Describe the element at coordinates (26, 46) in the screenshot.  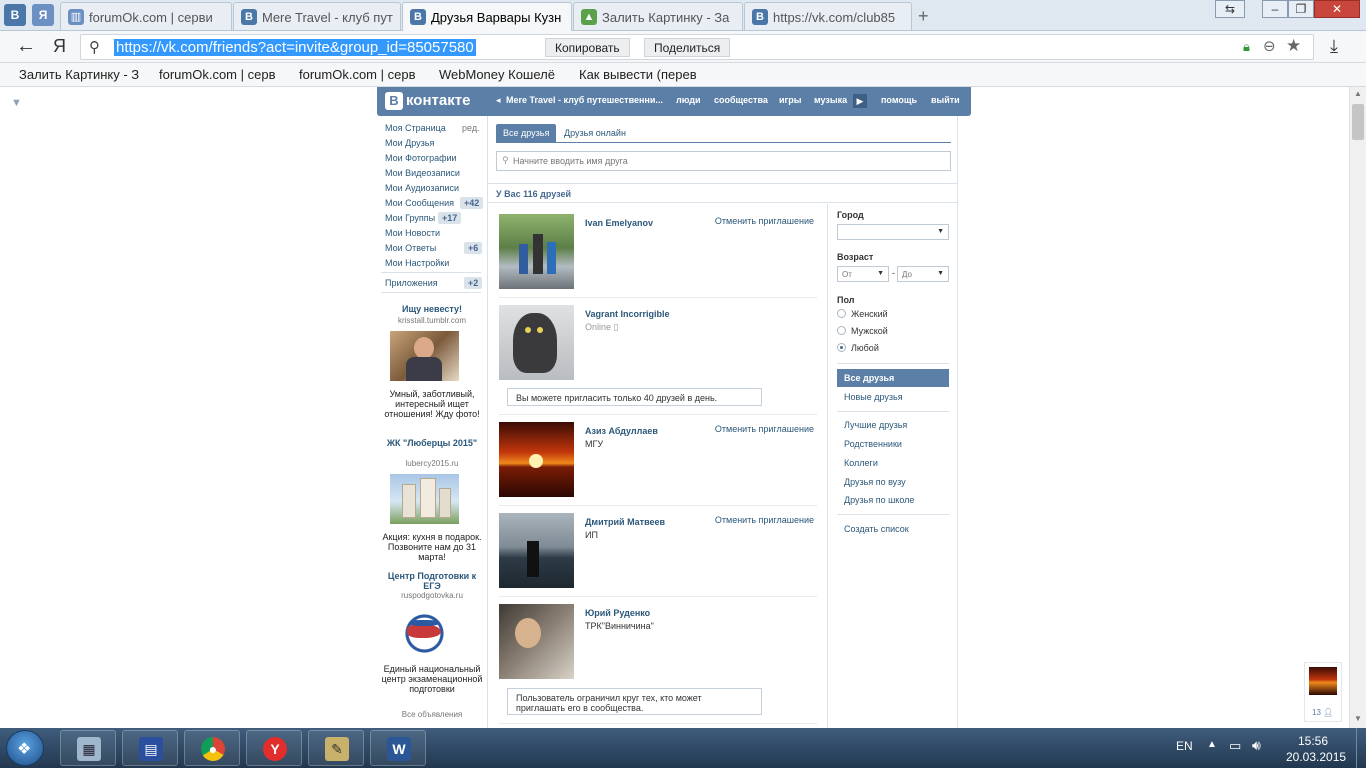
I see `back-arrow-icon: ←` at that location.